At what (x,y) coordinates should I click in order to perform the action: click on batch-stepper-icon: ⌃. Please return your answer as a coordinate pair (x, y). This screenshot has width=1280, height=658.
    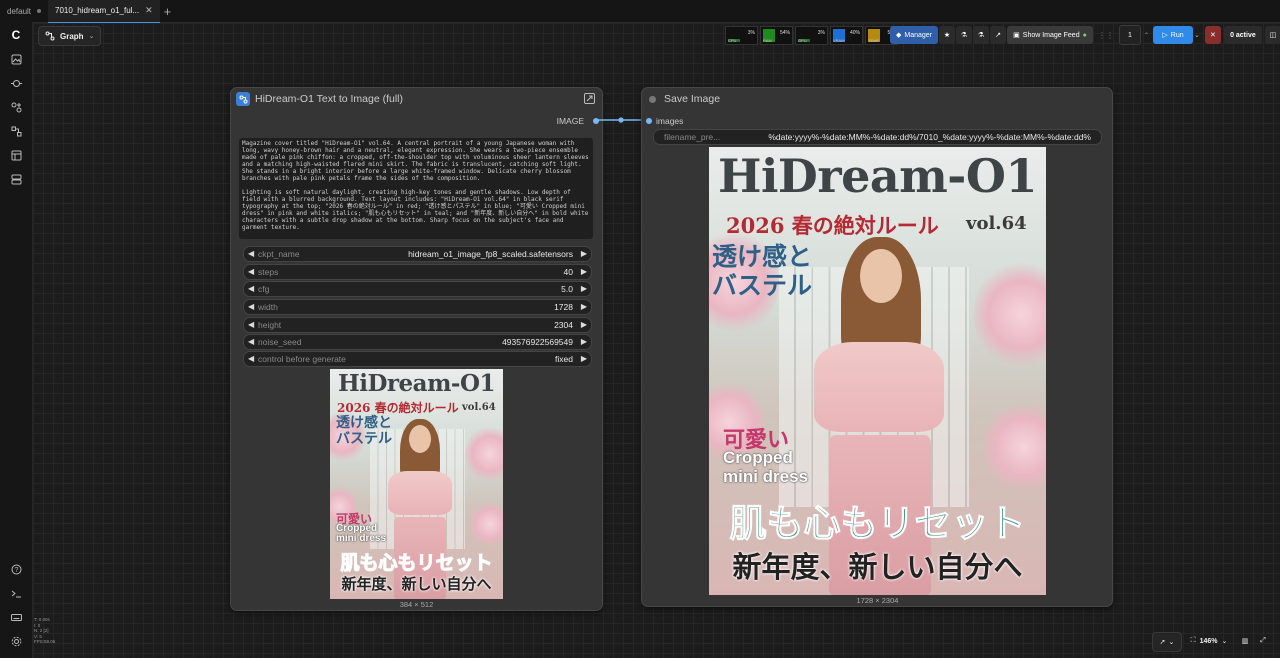
    Looking at the image, I should click on (1146, 35).